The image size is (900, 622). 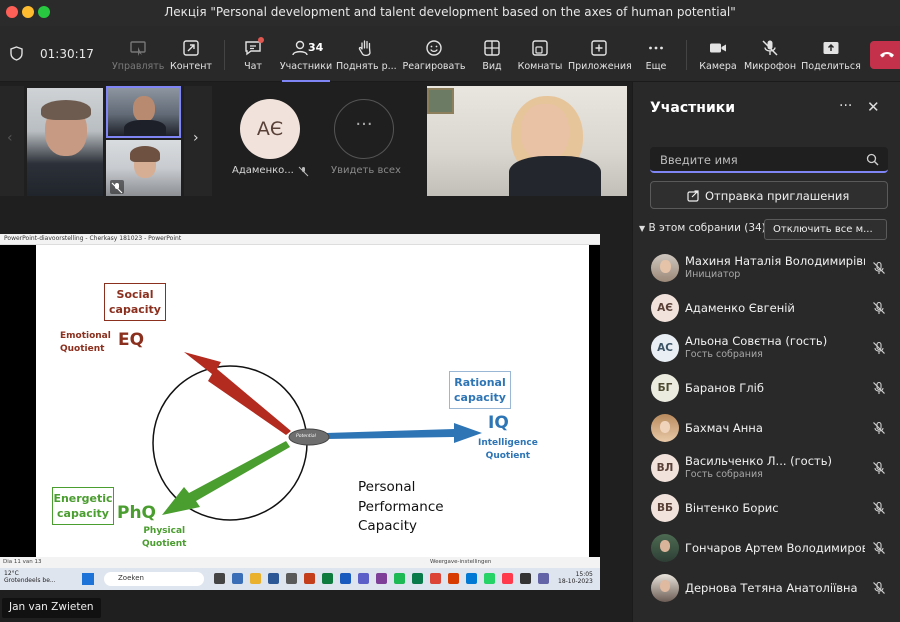 What do you see at coordinates (831, 48) in the screenshot?
I see `share-tray-icon` at bounding box center [831, 48].